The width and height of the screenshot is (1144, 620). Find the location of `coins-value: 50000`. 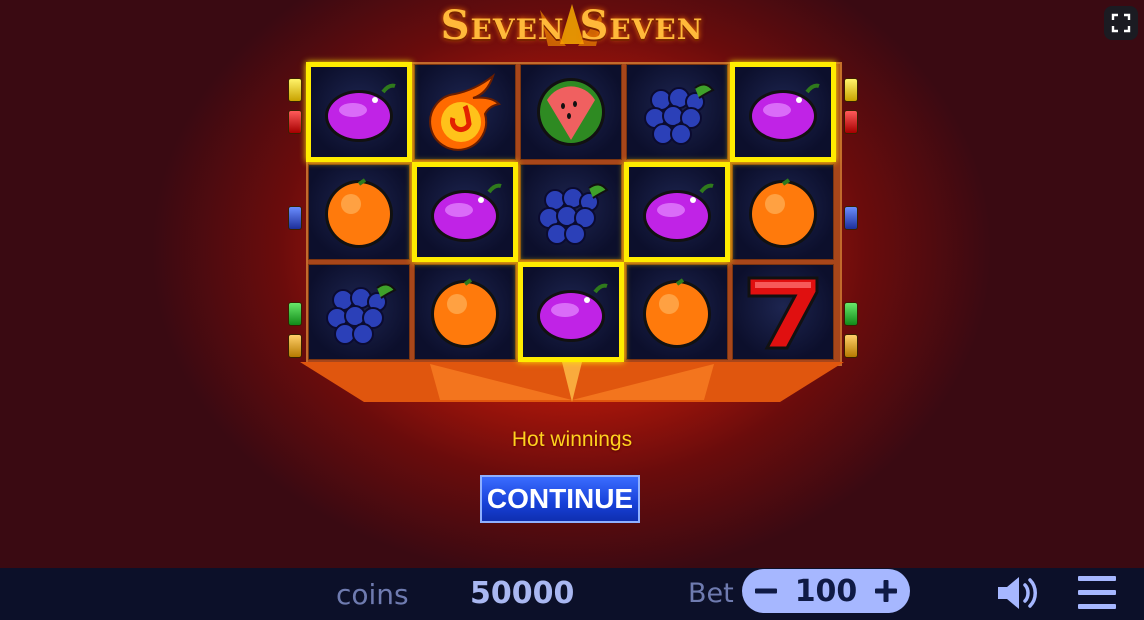

coins-value: 50000 is located at coordinates (522, 593).